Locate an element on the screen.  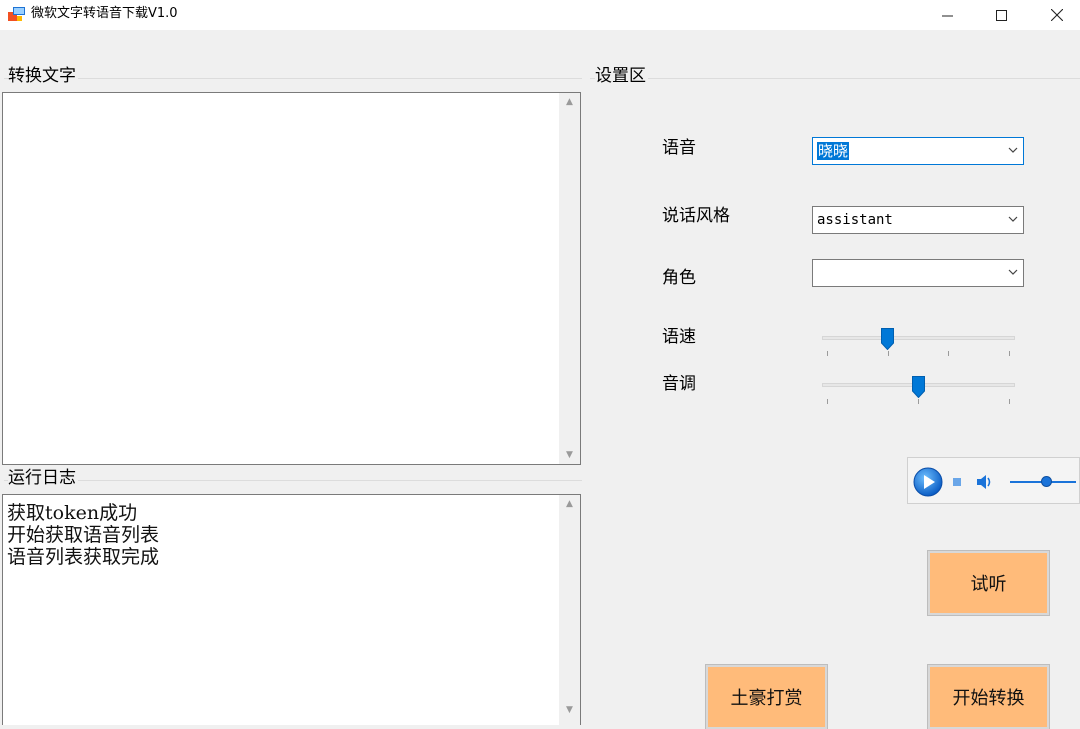
text-group-title: 转换文字 is located at coordinates (43, 76).